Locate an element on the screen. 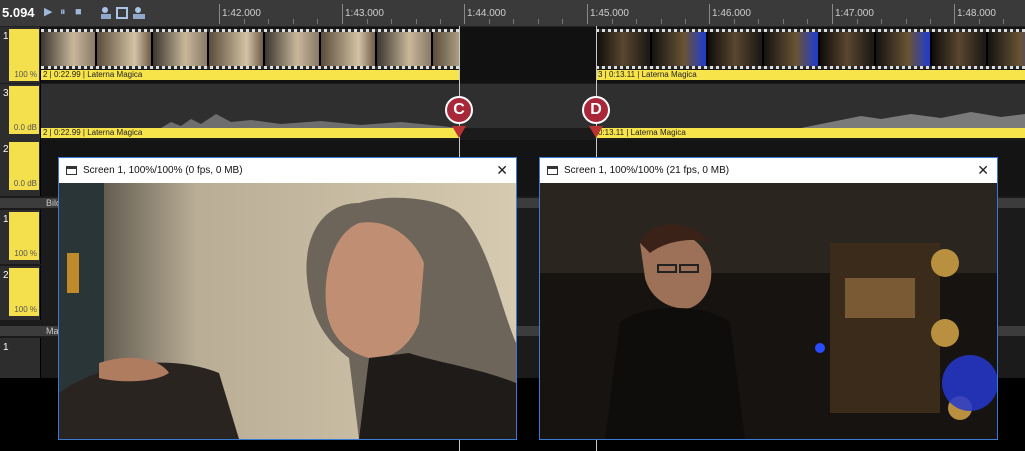 The width and height of the screenshot is (1025, 451). window-icon is located at coordinates (552, 170).